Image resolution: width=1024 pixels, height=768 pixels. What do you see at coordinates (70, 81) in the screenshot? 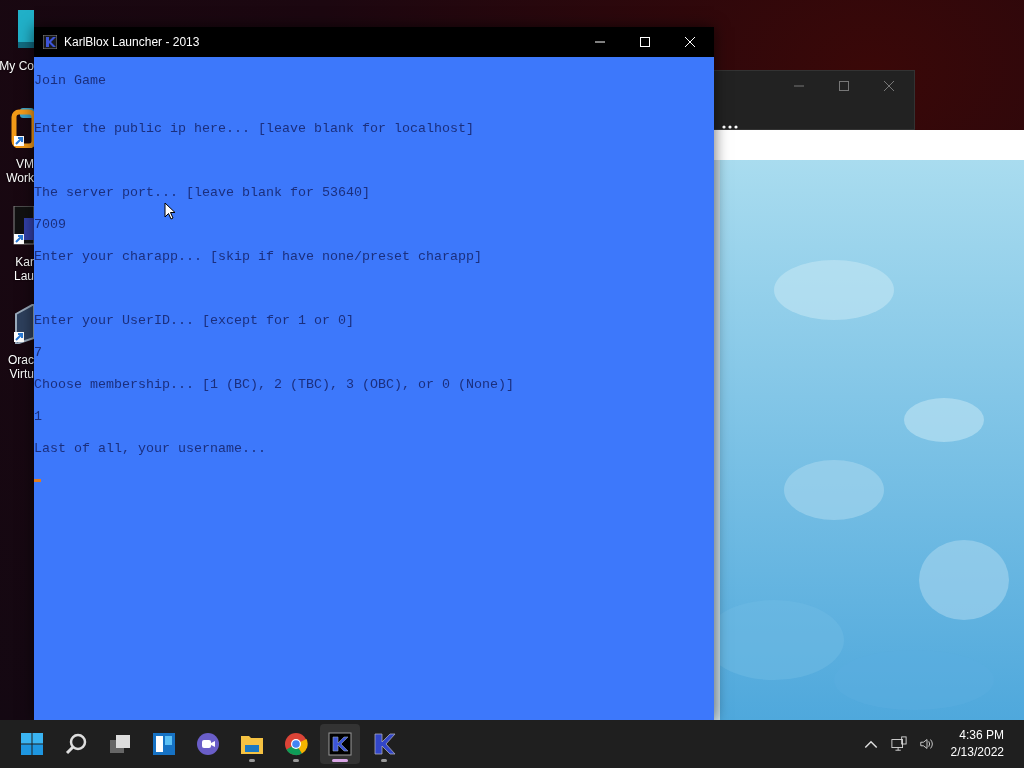
I see `console-line: Join Game` at bounding box center [70, 81].